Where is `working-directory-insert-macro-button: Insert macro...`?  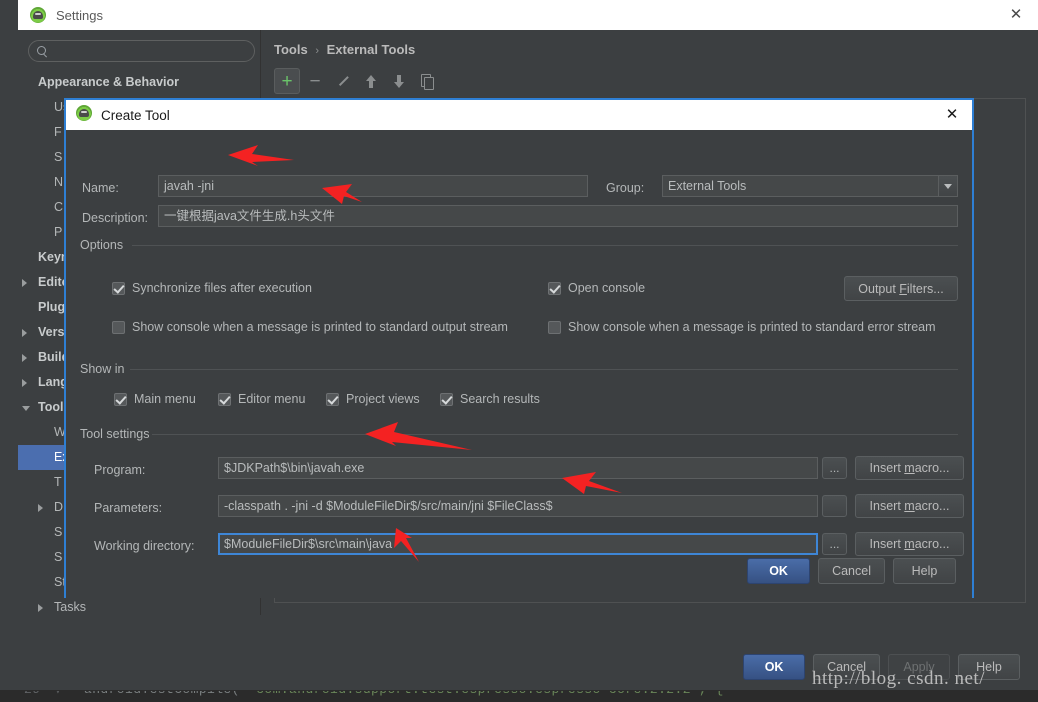
working-directory-insert-macro-button: Insert macro... is located at coordinates (909, 544).